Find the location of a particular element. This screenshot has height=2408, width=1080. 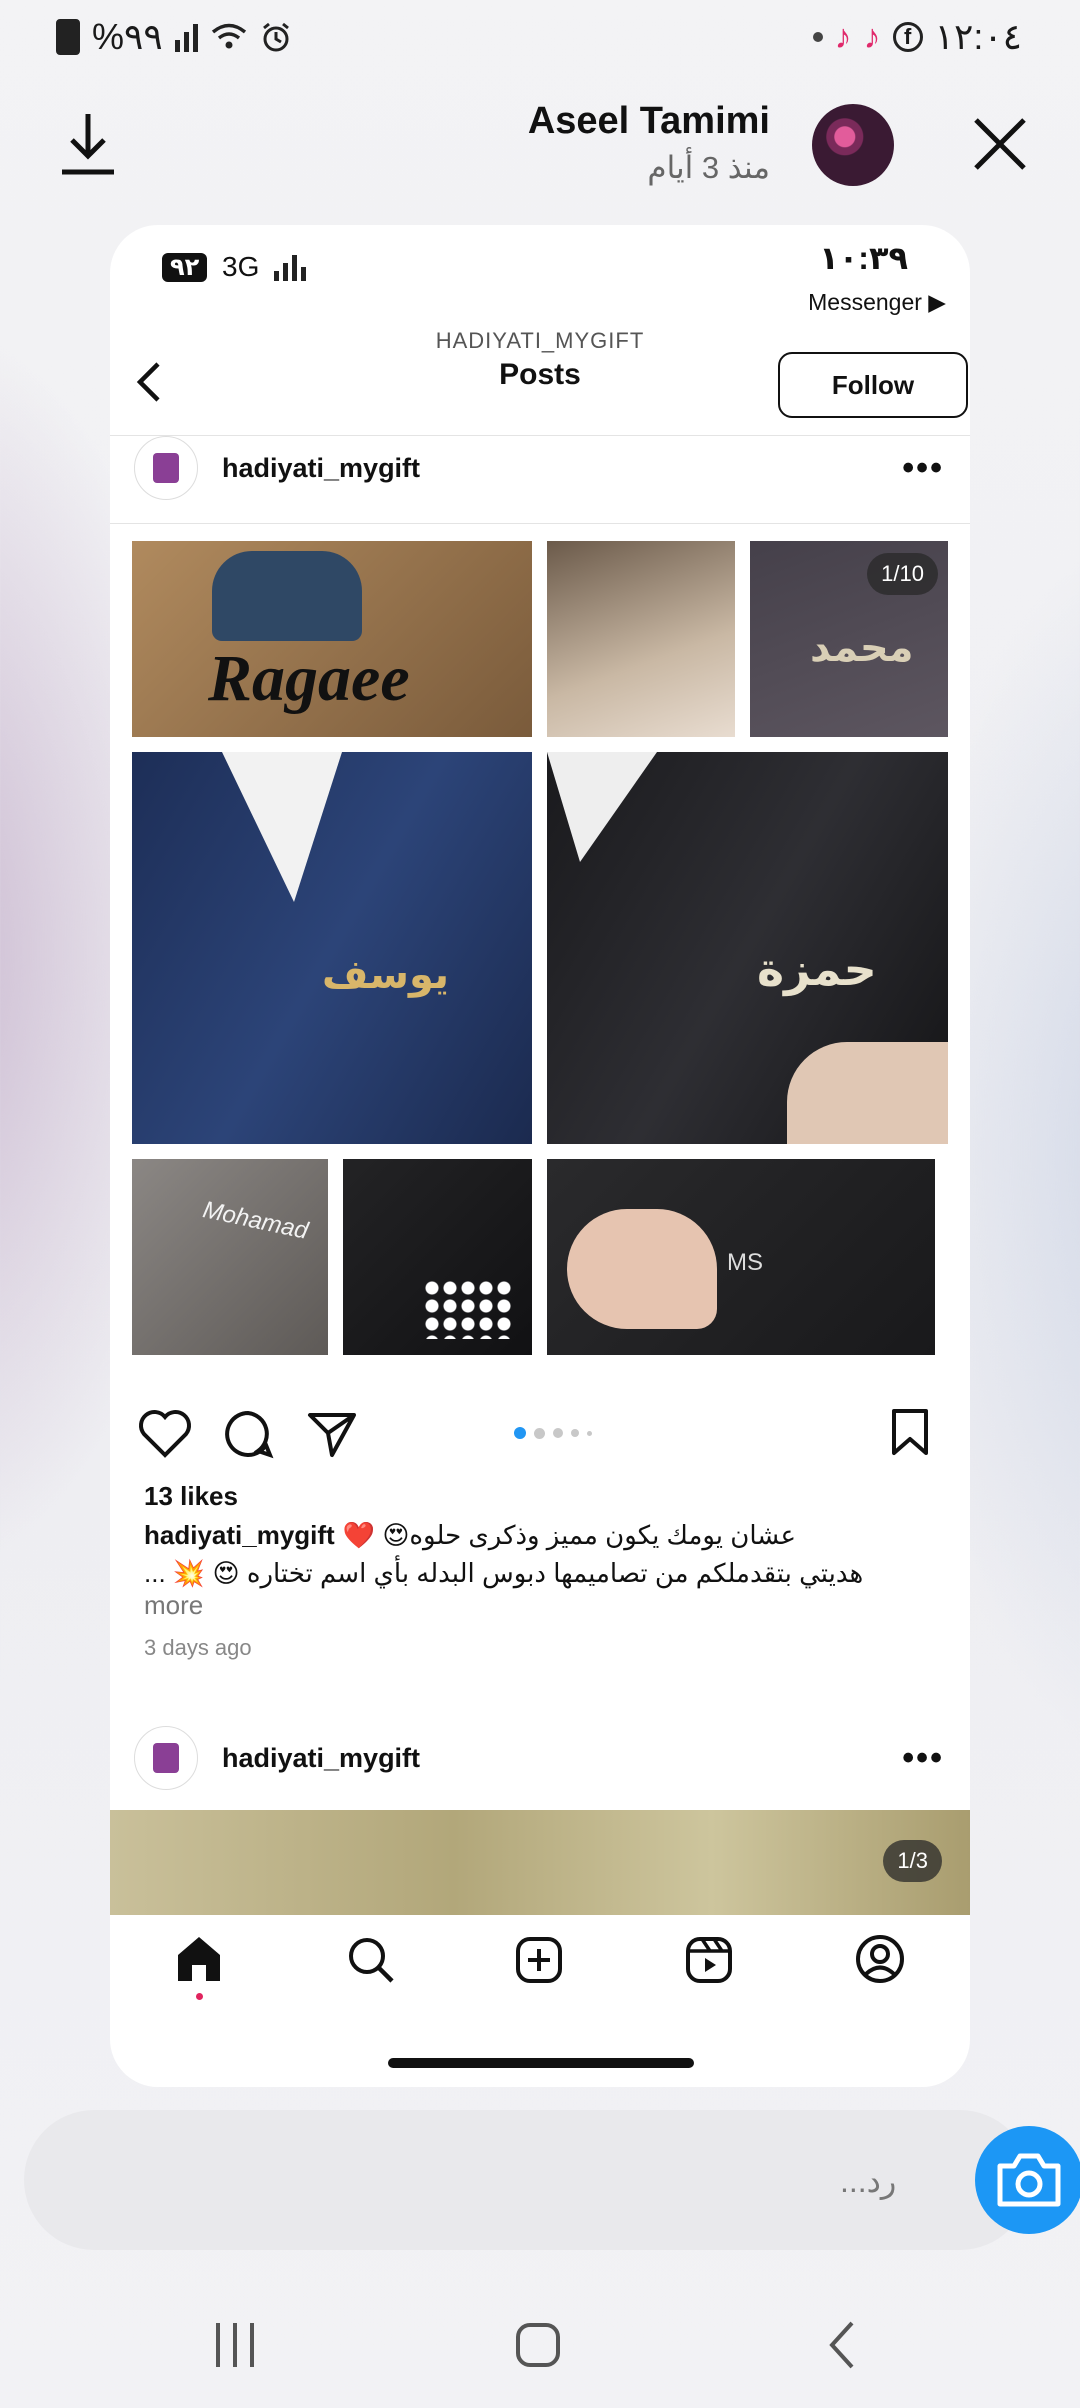

image-text: حمزة is located at coordinates (817, 969).